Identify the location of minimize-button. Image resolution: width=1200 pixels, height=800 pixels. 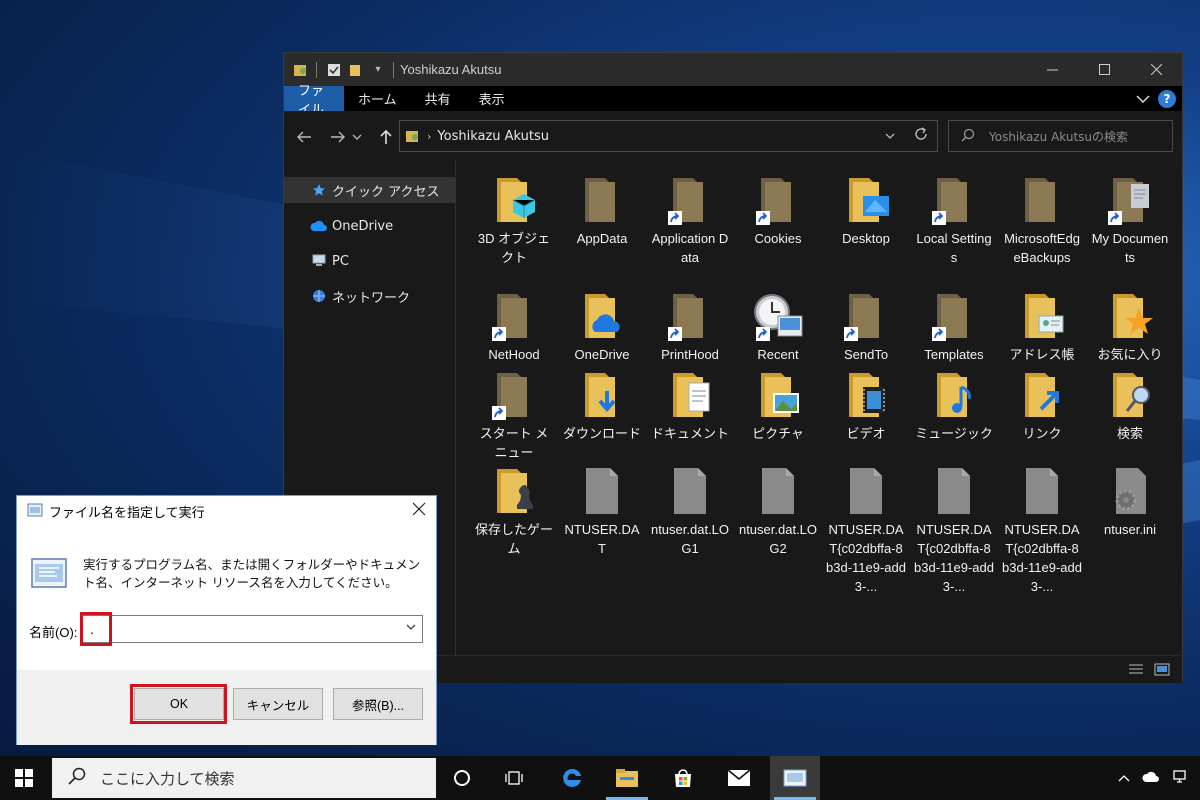
(1052, 69).